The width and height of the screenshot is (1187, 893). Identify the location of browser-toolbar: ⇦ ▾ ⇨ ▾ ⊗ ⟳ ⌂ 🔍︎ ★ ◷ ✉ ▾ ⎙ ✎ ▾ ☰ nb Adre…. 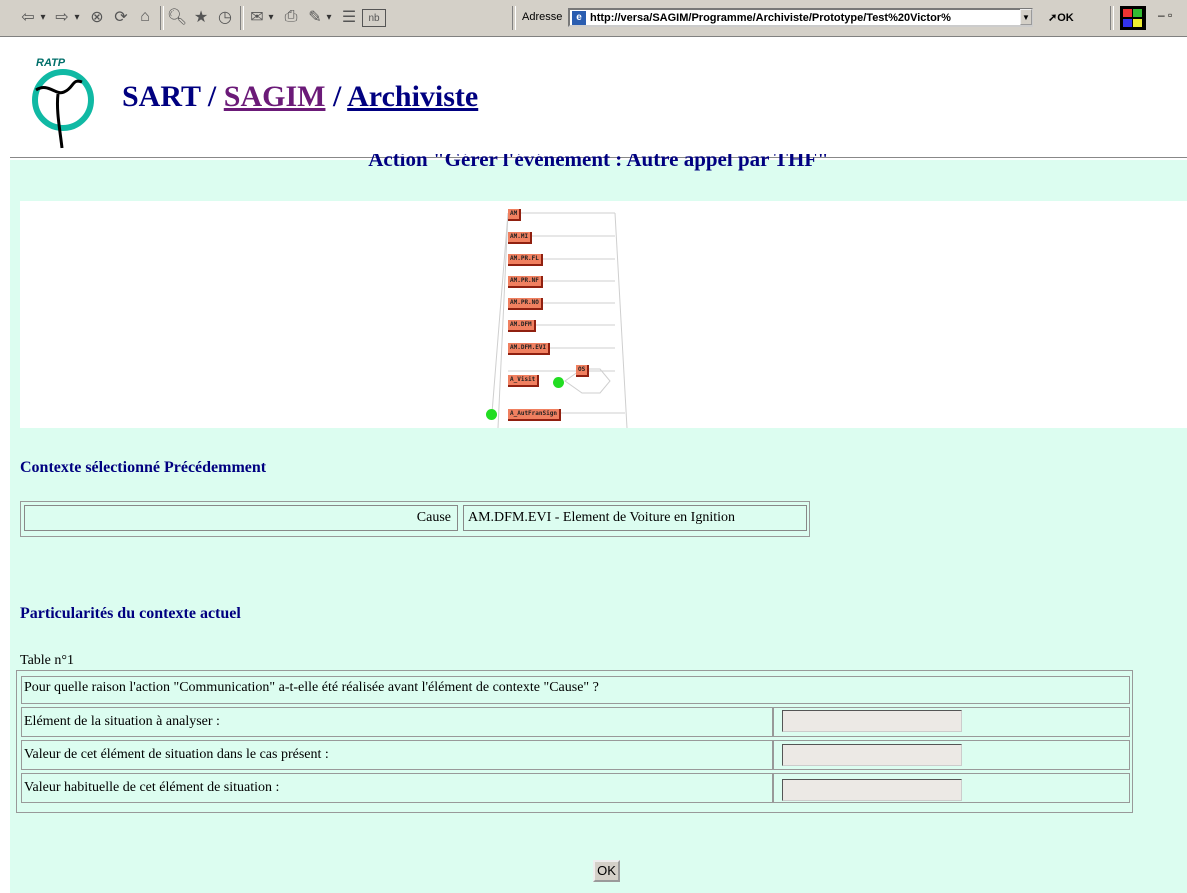
(593, 18).